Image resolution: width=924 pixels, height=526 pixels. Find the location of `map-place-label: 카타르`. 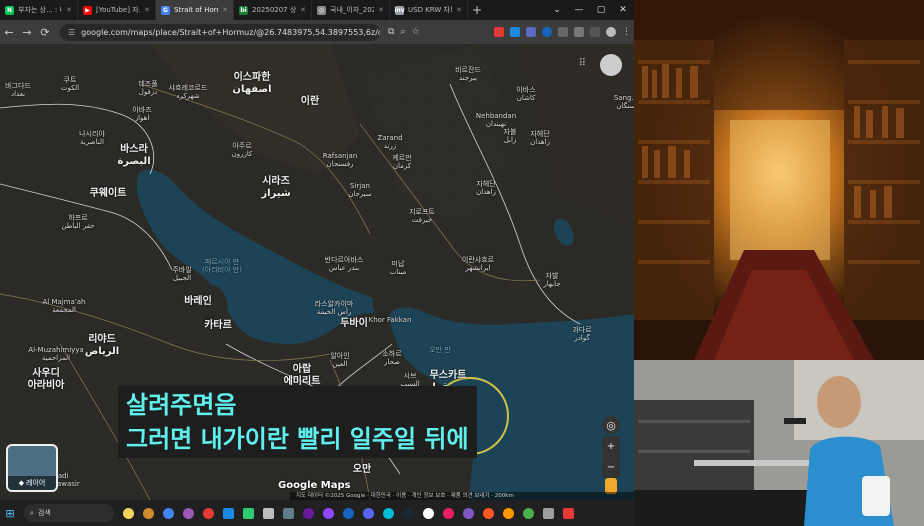

map-place-label: 카타르 is located at coordinates (218, 326).